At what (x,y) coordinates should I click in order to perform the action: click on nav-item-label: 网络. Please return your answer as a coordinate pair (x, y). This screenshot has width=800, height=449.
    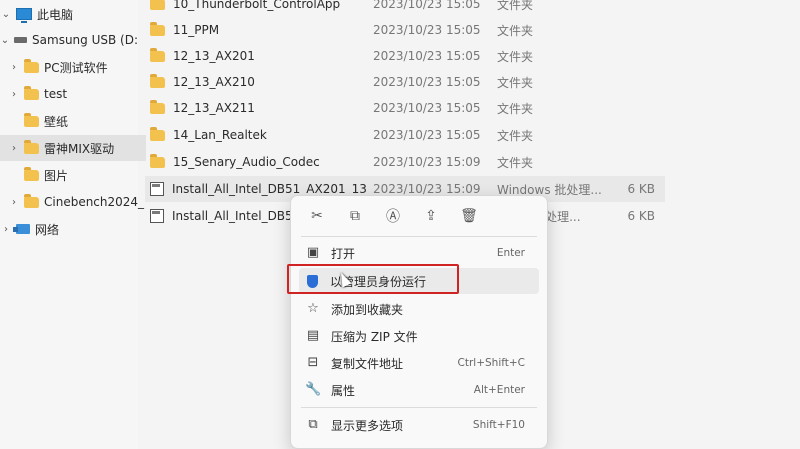
    Looking at the image, I should click on (47, 229).